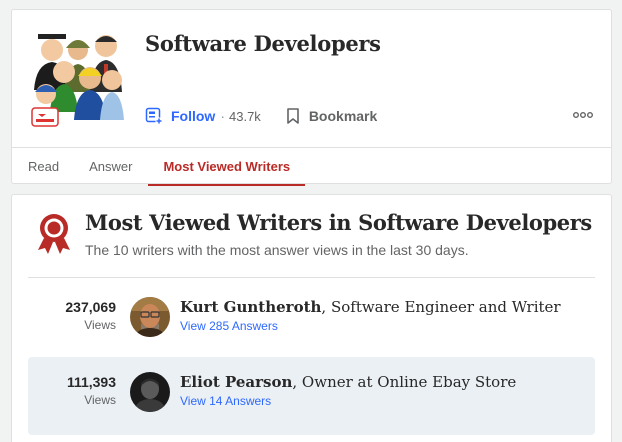 The height and width of the screenshot is (442, 622). I want to click on ellipsis-icon, so click(583, 115).